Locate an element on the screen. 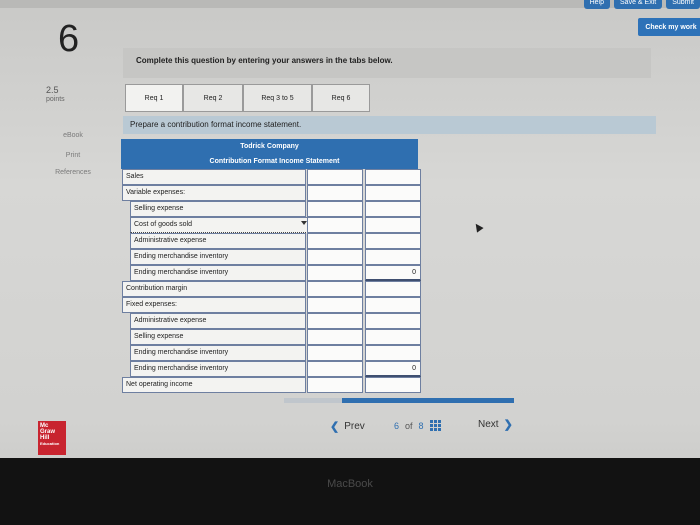 This screenshot has height=525, width=700. question-number: 6 is located at coordinates (69, 39).